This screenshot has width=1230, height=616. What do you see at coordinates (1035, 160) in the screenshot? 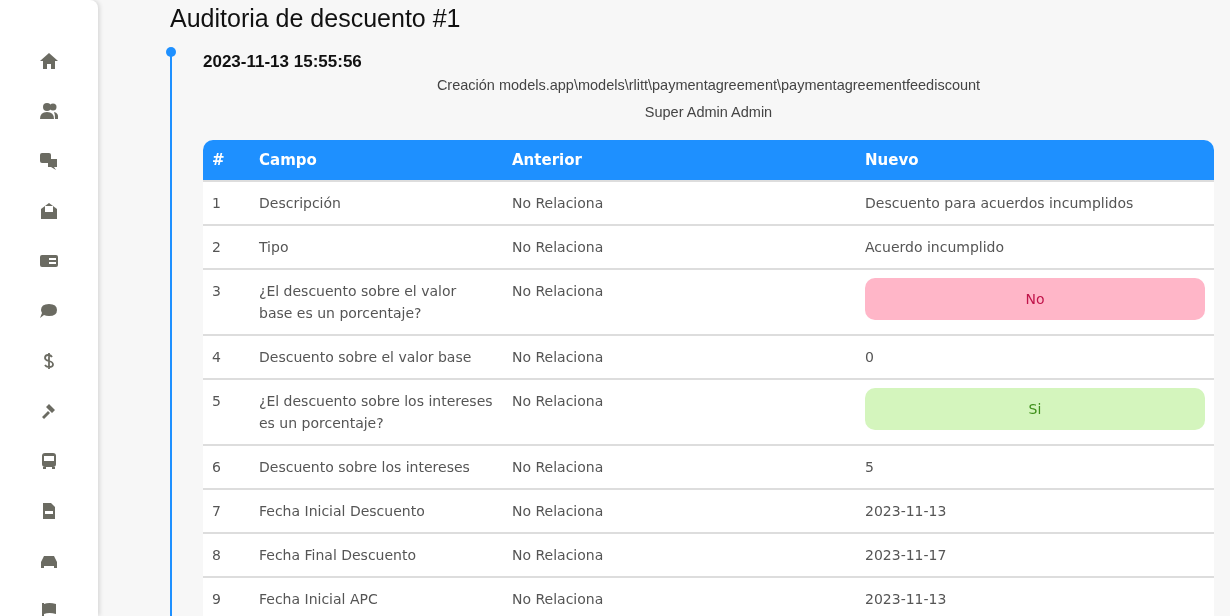
I see `column-header: Nuevo` at bounding box center [1035, 160].